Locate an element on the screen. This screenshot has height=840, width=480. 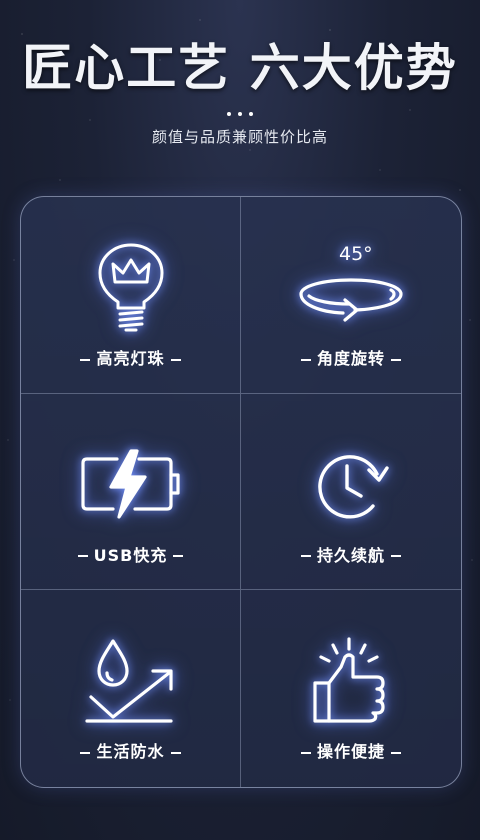
battery-charging-icon is located at coordinates (131, 484).